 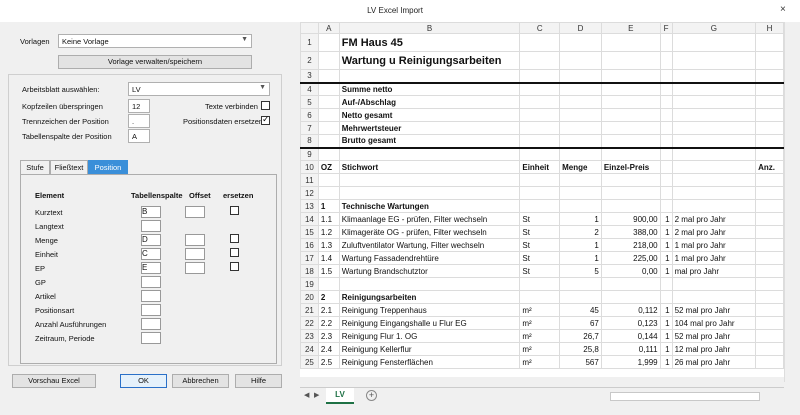 What do you see at coordinates (630, 349) in the screenshot?
I see `cell: 0,111` at bounding box center [630, 349].